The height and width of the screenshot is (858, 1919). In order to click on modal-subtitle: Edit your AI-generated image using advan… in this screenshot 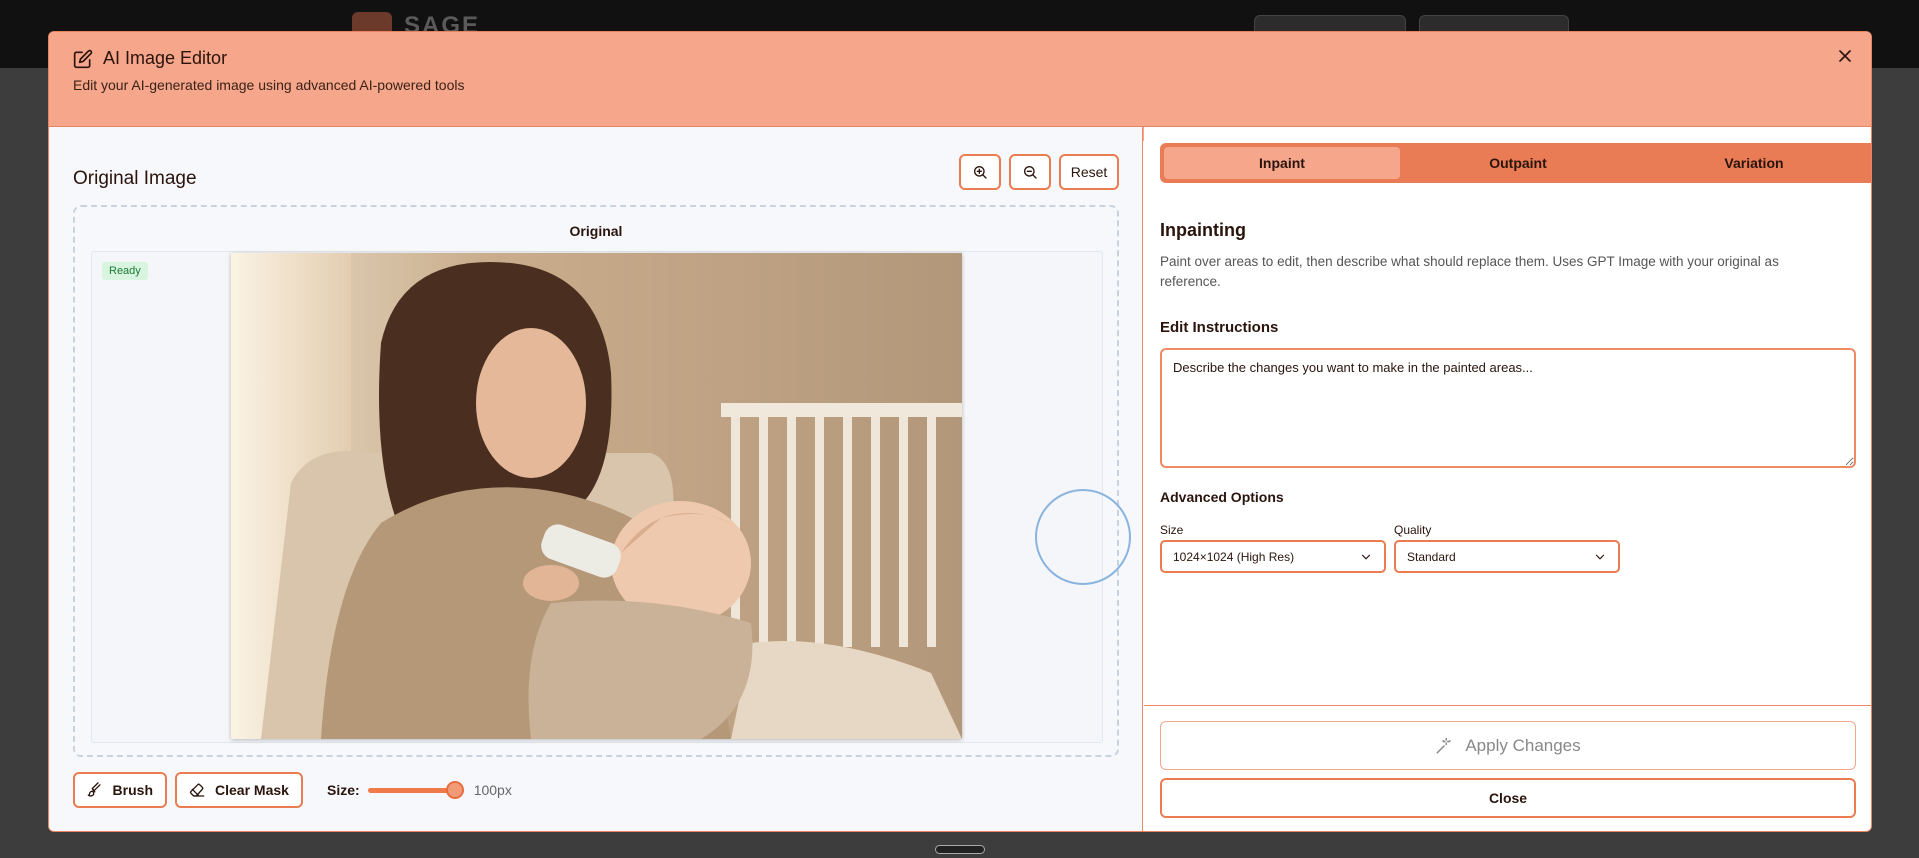, I will do `click(269, 85)`.